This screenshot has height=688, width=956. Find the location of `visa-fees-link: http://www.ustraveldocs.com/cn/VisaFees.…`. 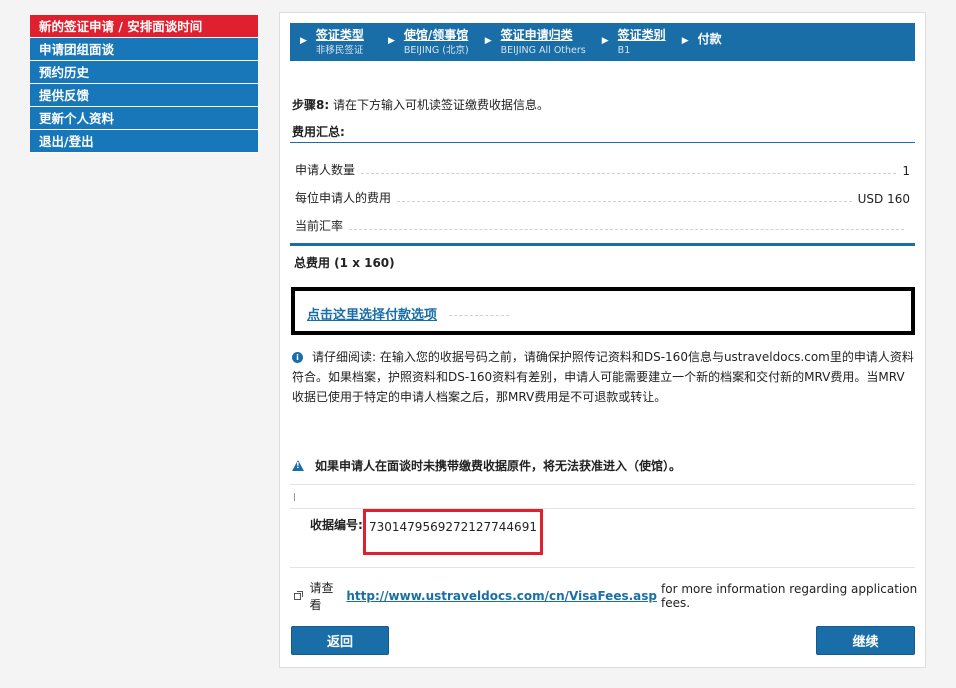

visa-fees-link: http://www.ustraveldocs.com/cn/VisaFees.… is located at coordinates (501, 596).